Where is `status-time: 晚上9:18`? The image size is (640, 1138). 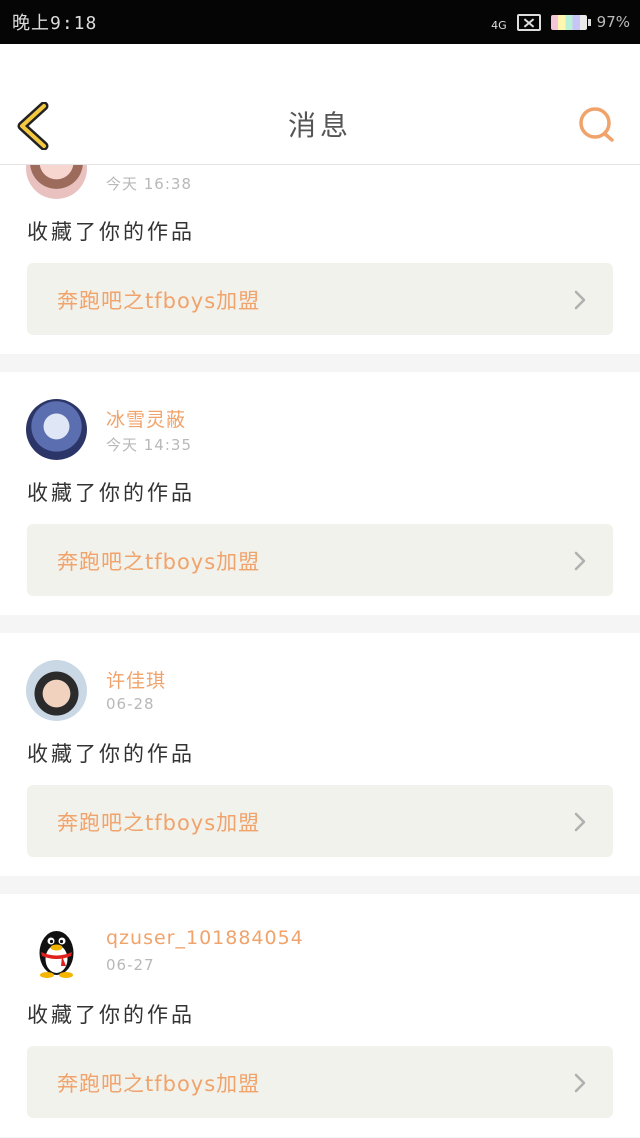
status-time: 晚上9:18 is located at coordinates (55, 23).